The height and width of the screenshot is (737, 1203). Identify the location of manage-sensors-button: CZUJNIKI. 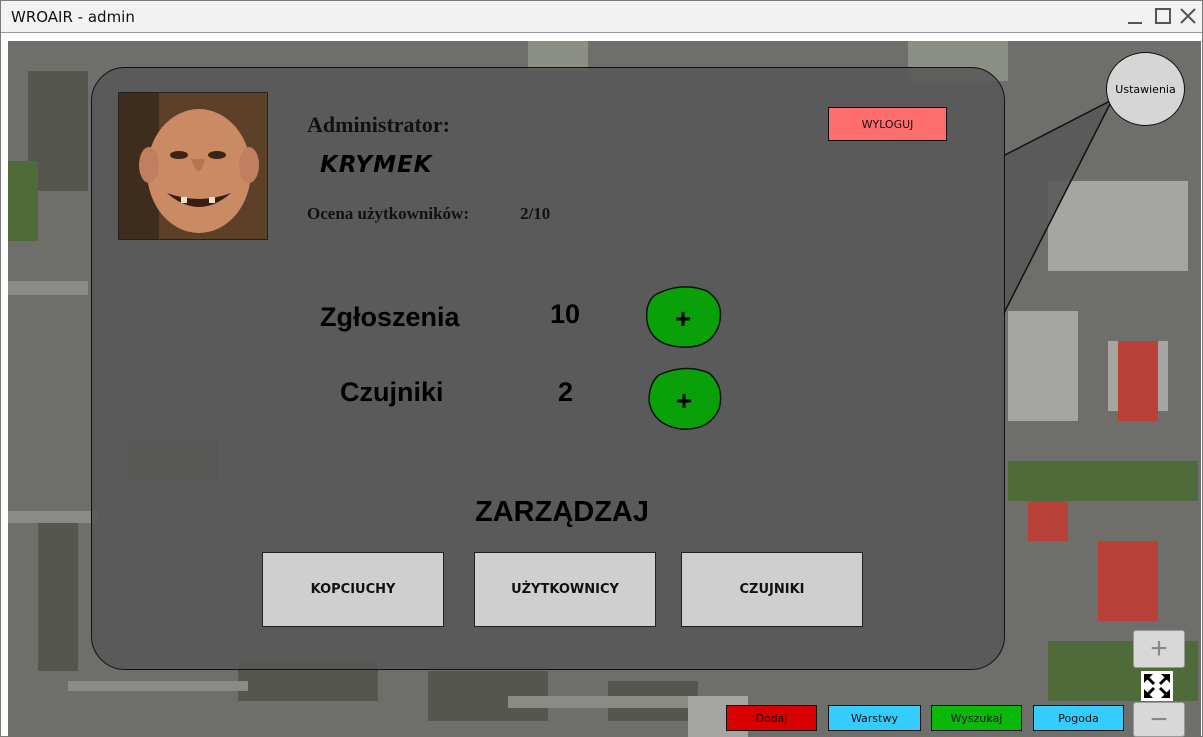
(772, 589).